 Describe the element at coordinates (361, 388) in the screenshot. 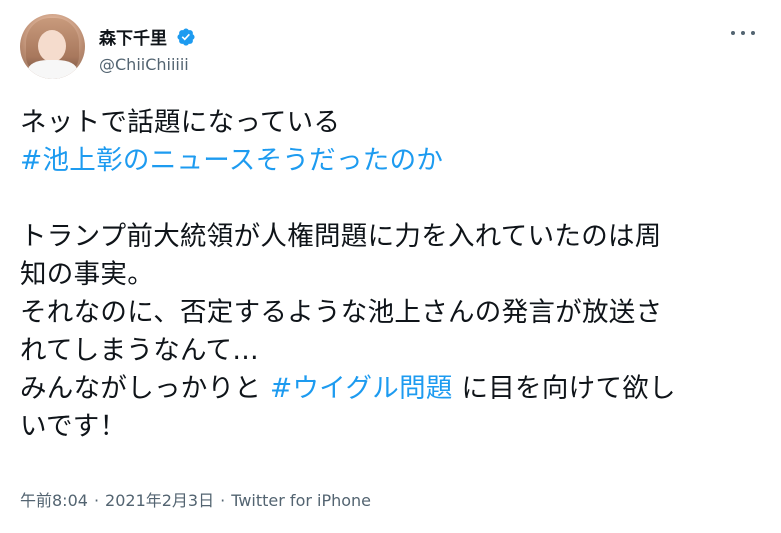

I see `hashtag-link: #ウイグル問題` at that location.